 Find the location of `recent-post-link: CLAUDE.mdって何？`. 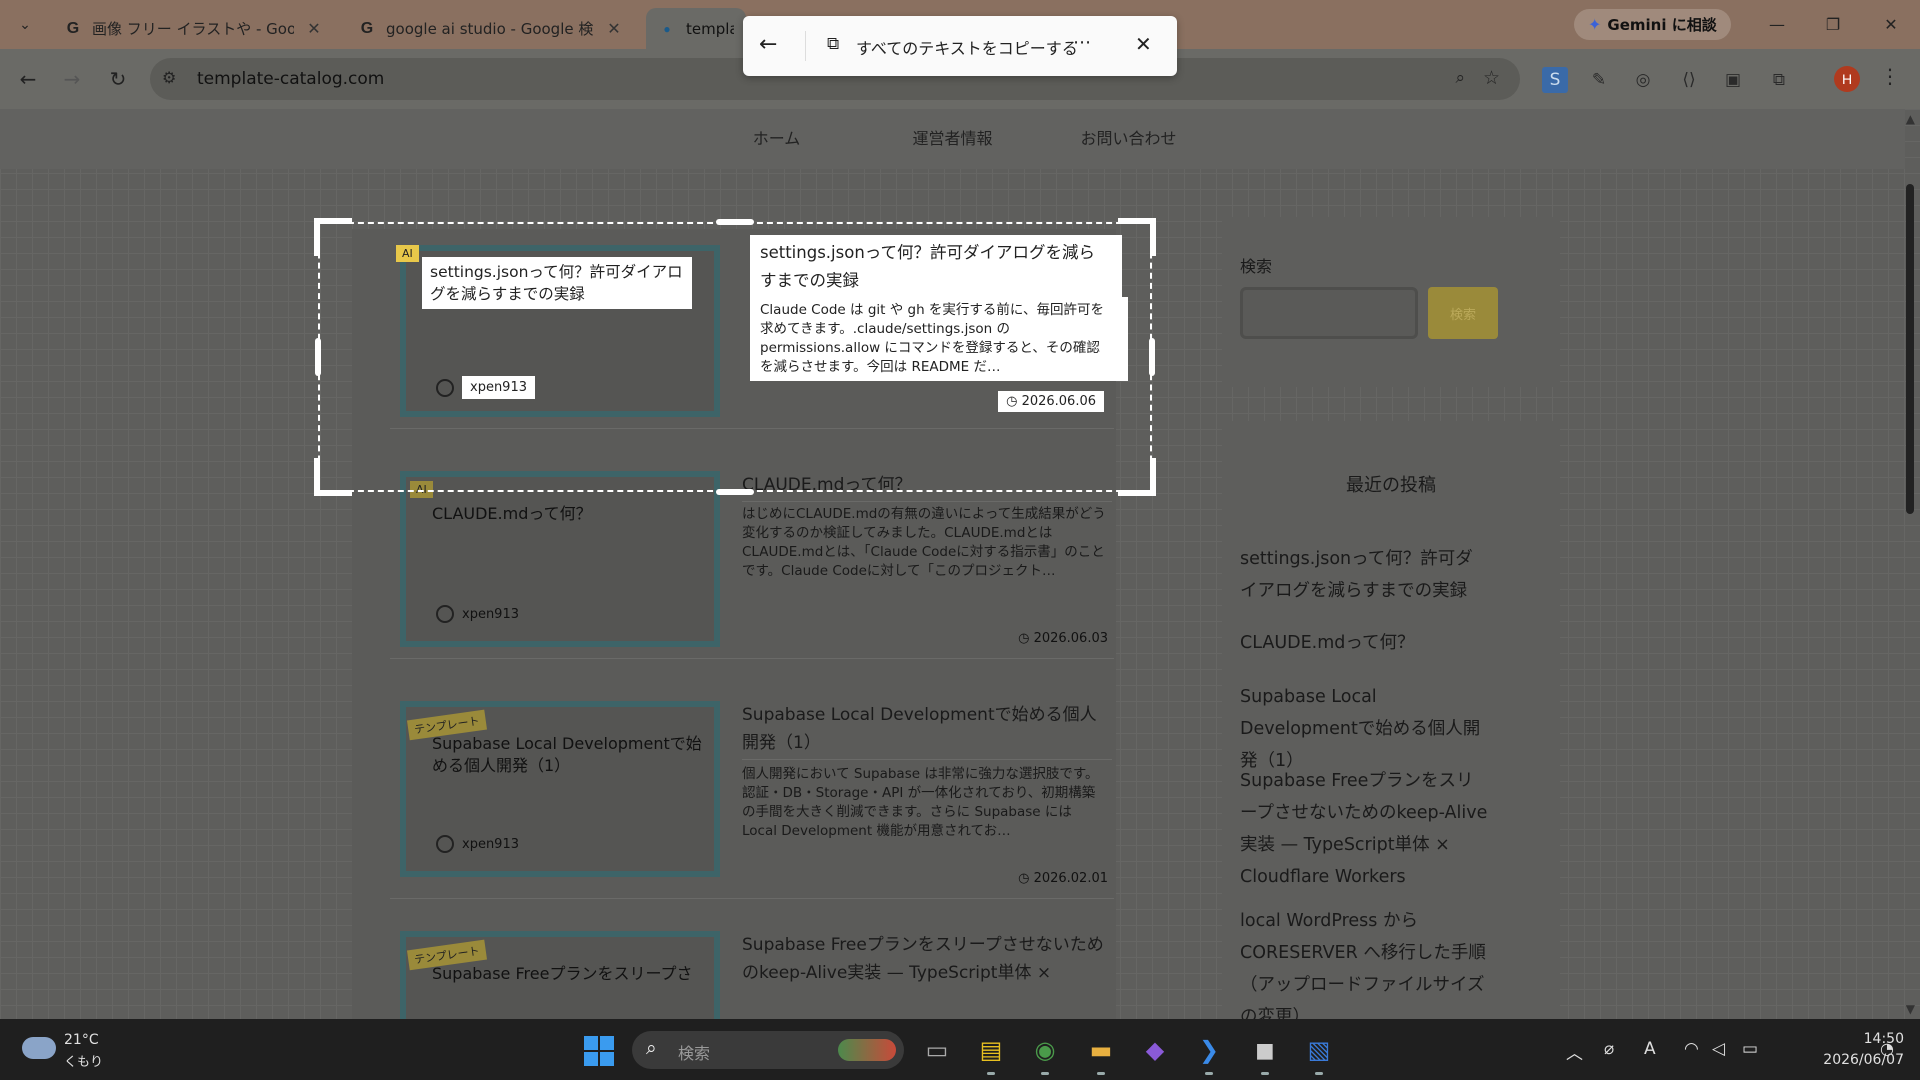

recent-post-link: CLAUDE.mdって何？ is located at coordinates (1365, 643).